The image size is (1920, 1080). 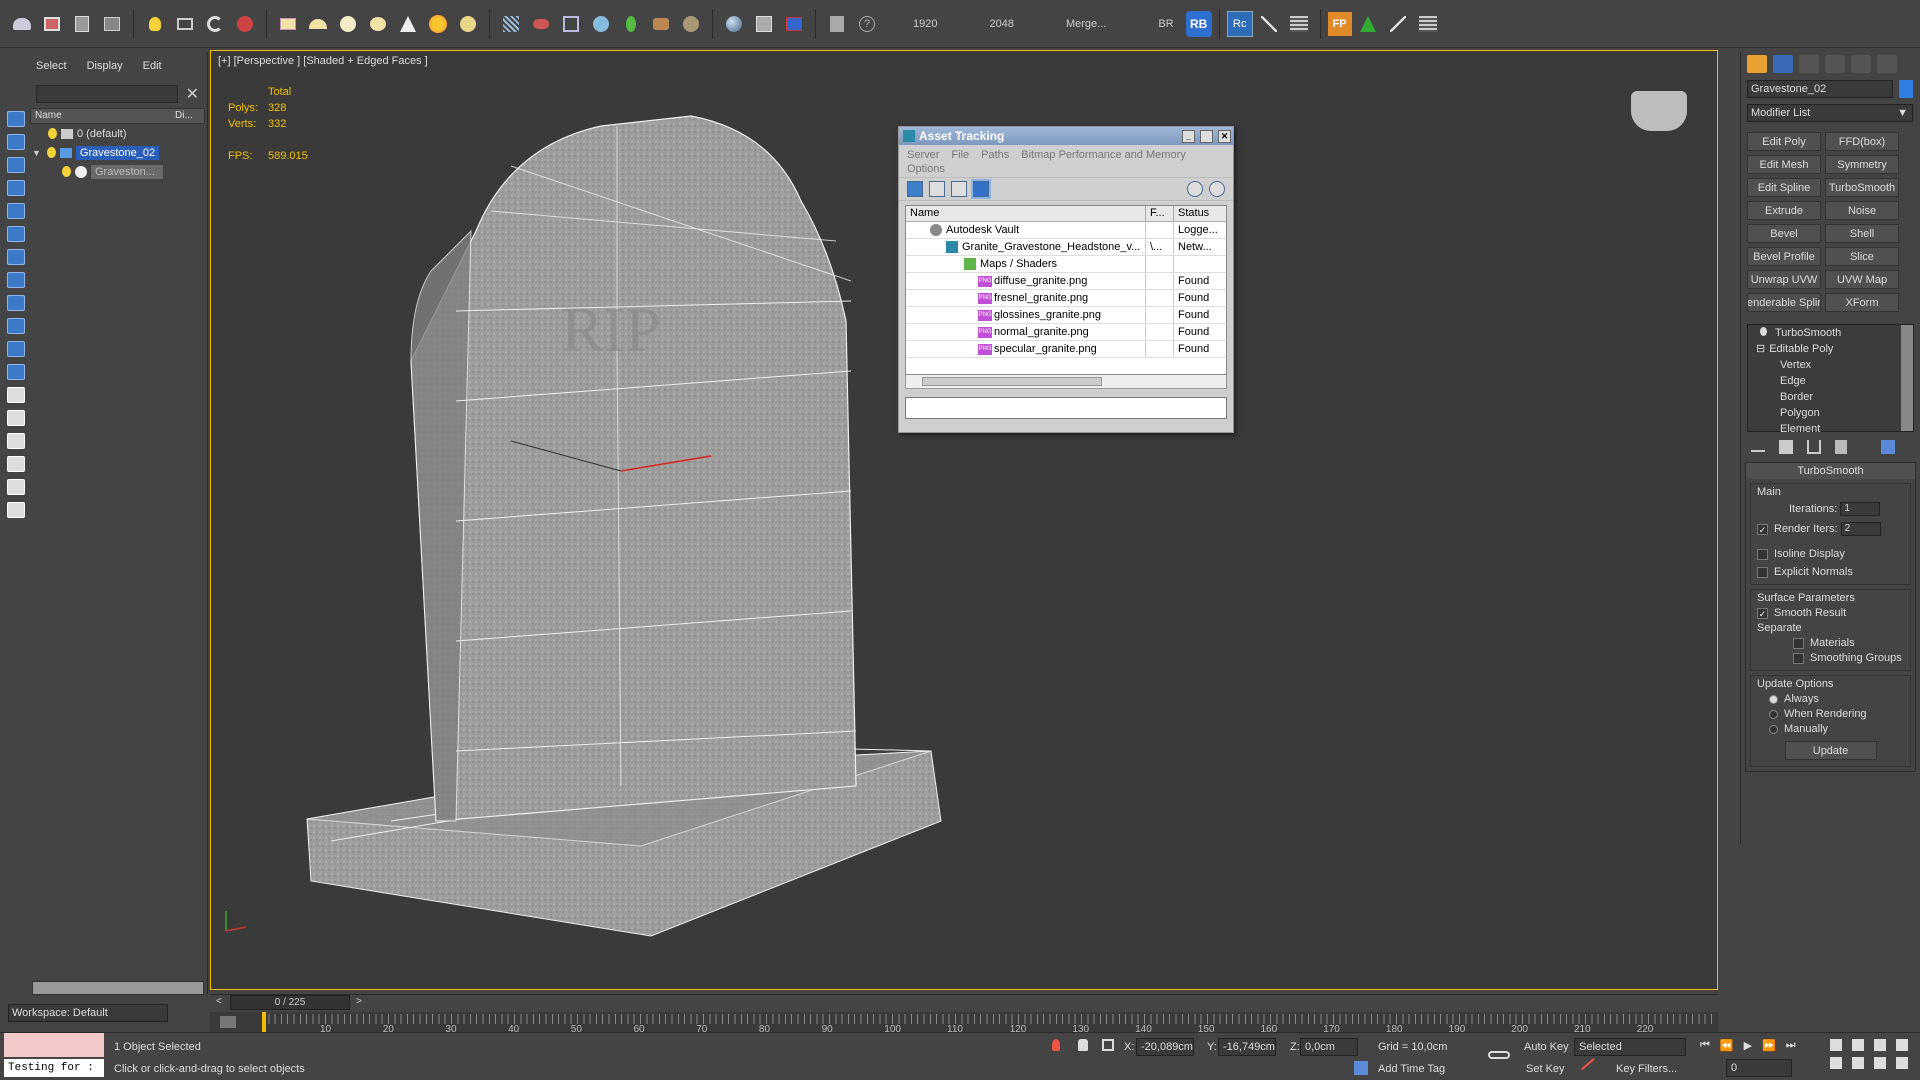 What do you see at coordinates (1809, 64) in the screenshot?
I see `hierarchy-tab-icon` at bounding box center [1809, 64].